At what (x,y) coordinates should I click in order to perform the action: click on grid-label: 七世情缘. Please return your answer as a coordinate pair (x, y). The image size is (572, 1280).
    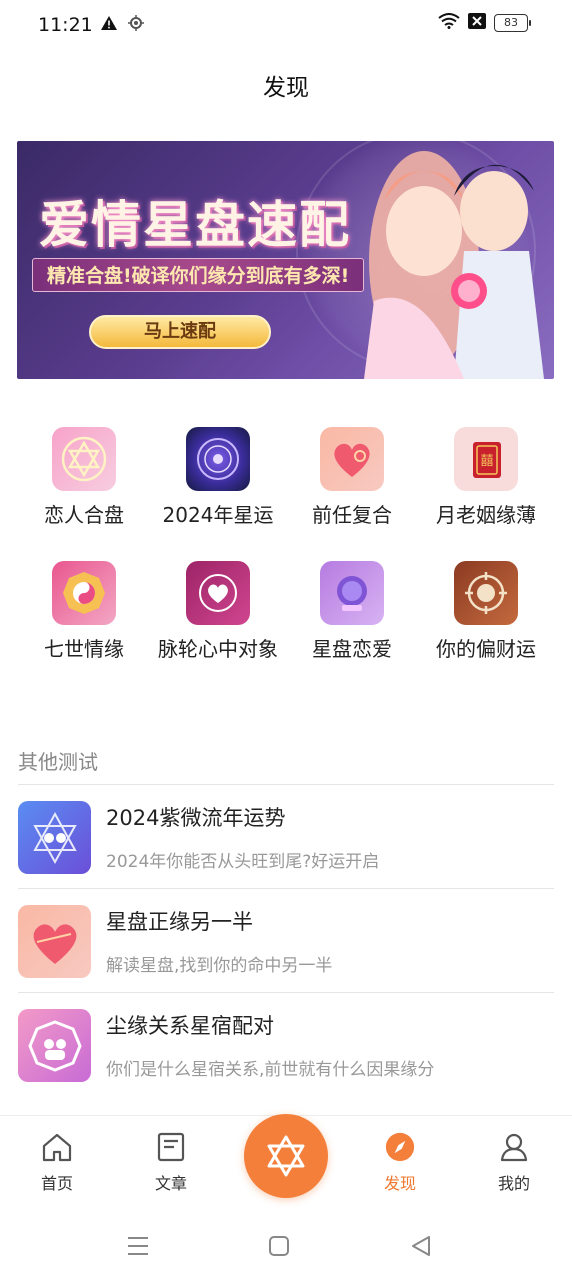
    Looking at the image, I should click on (84, 649).